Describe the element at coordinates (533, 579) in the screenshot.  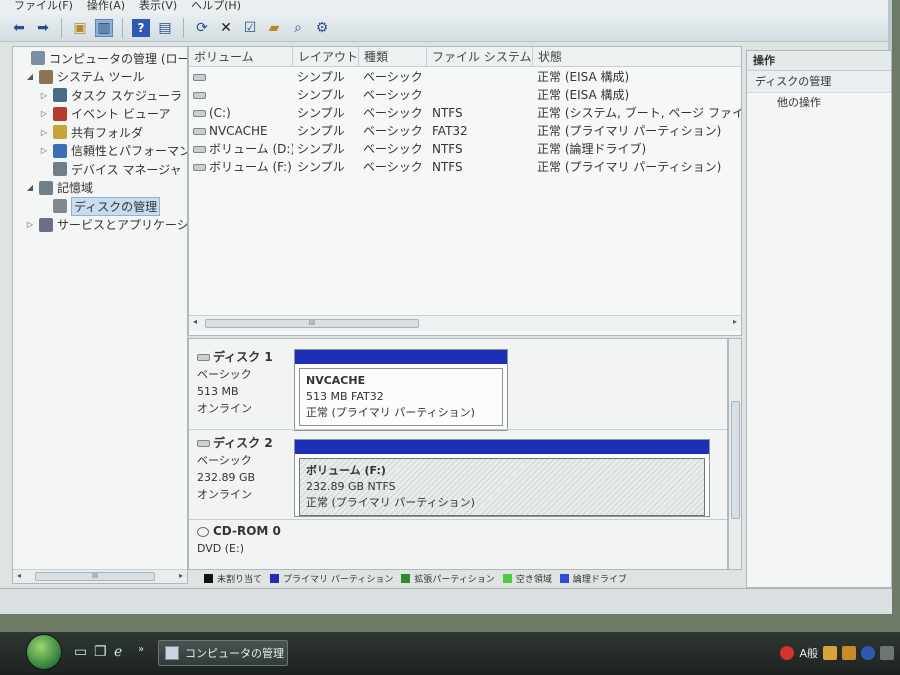
I see `legend-label: 空き領域` at that location.